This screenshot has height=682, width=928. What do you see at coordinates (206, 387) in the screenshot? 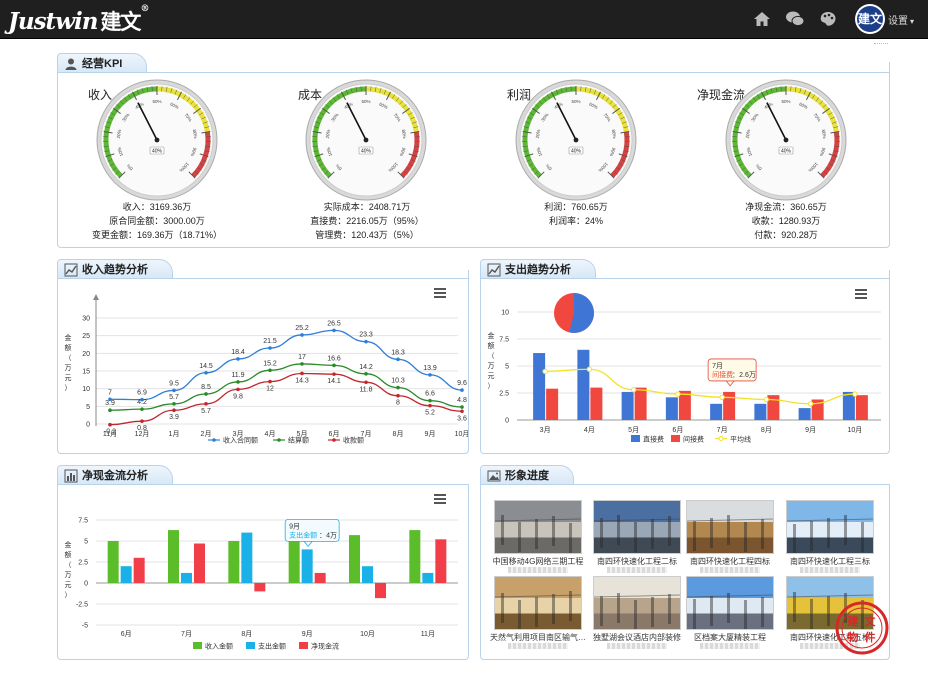
I see `data-label: 8.5` at bounding box center [206, 387].